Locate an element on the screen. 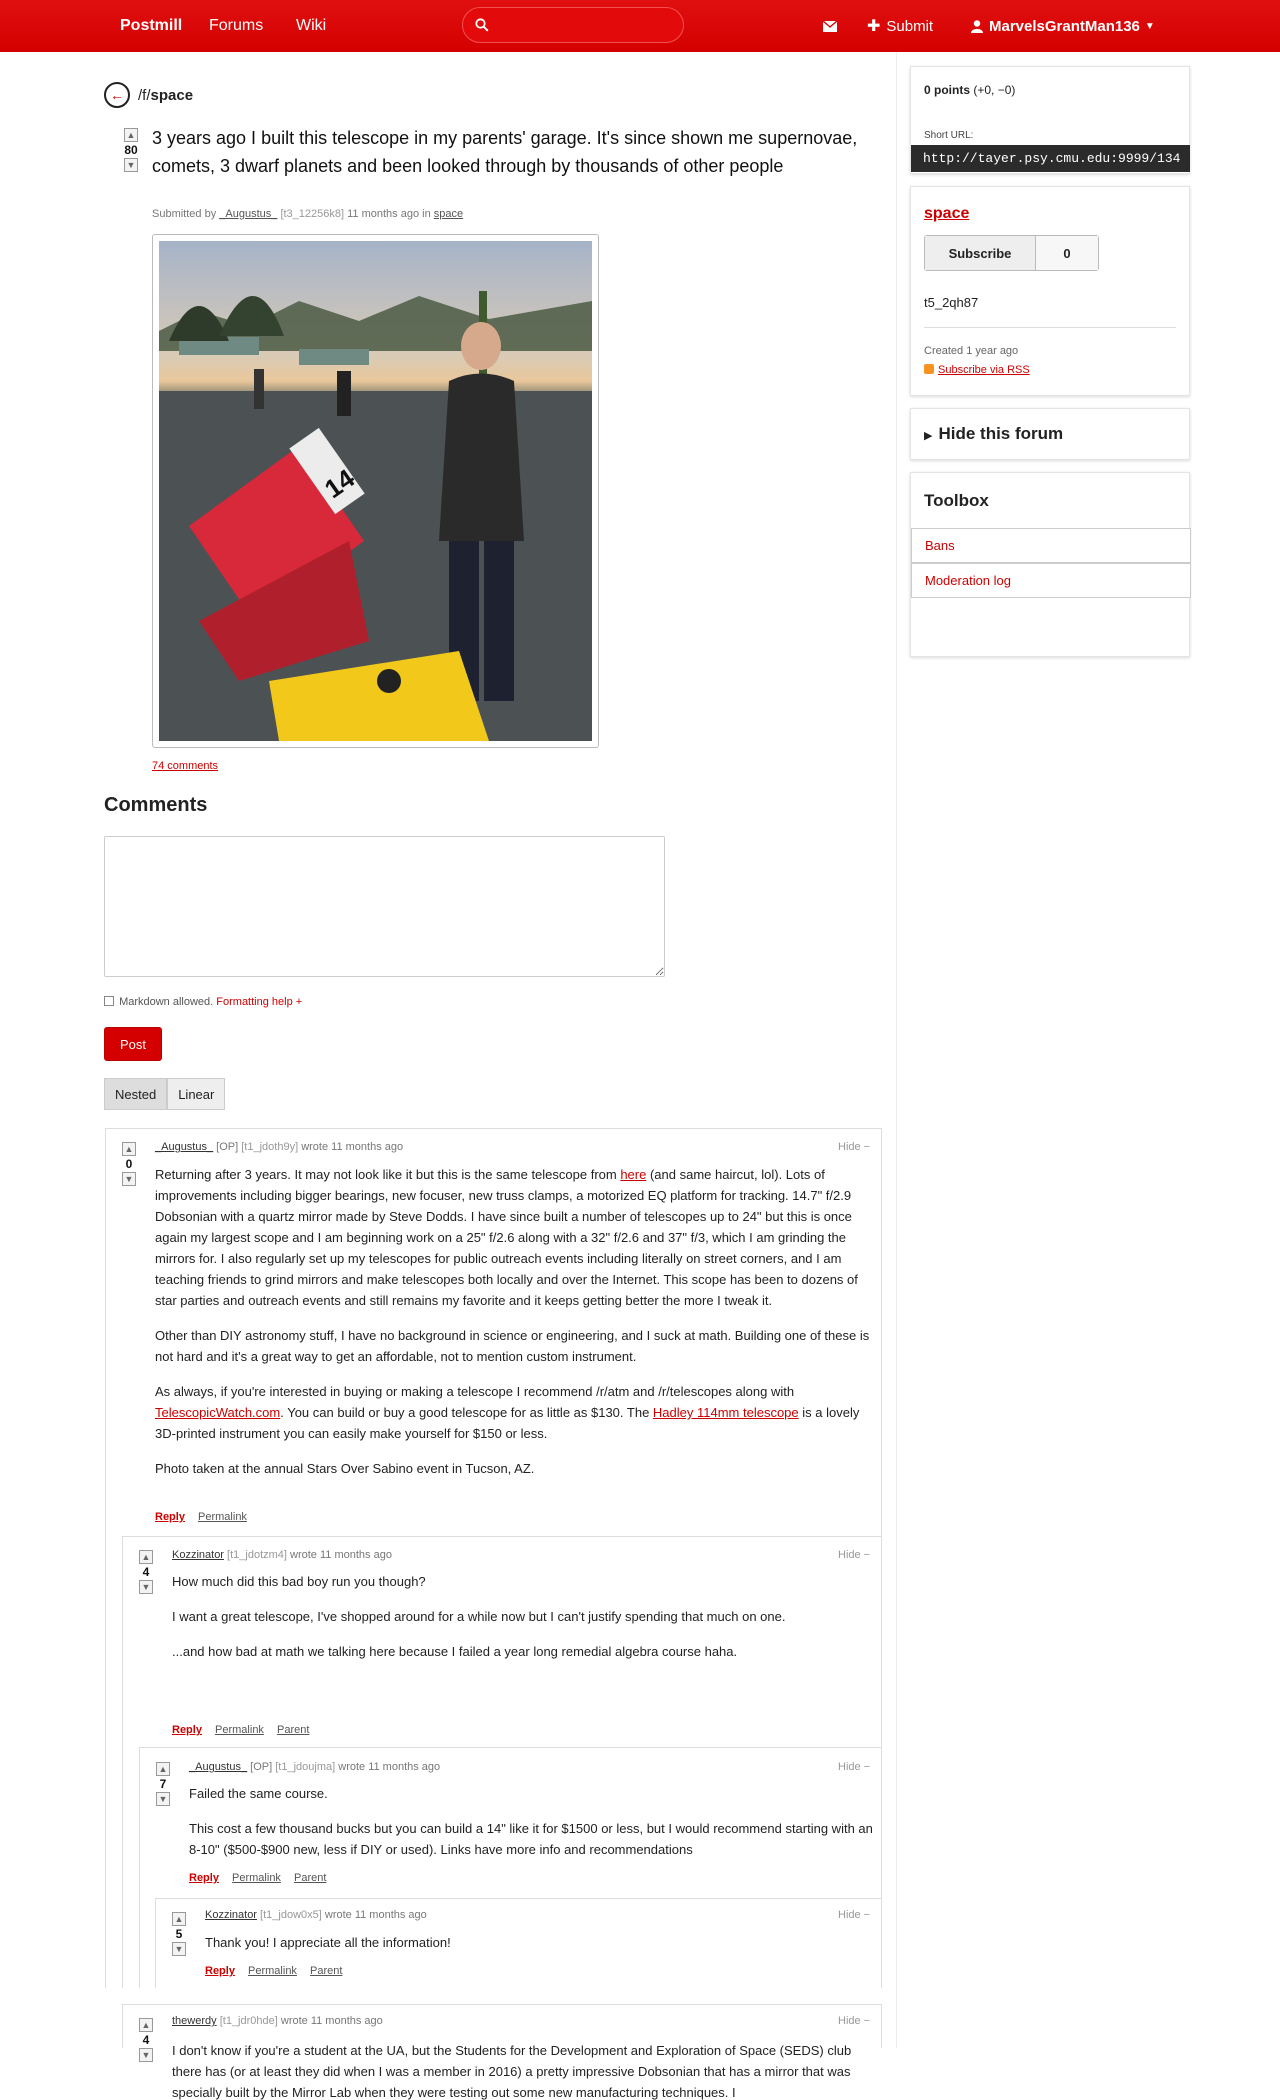 The image size is (1280, 2100). search-icon is located at coordinates (482, 25).